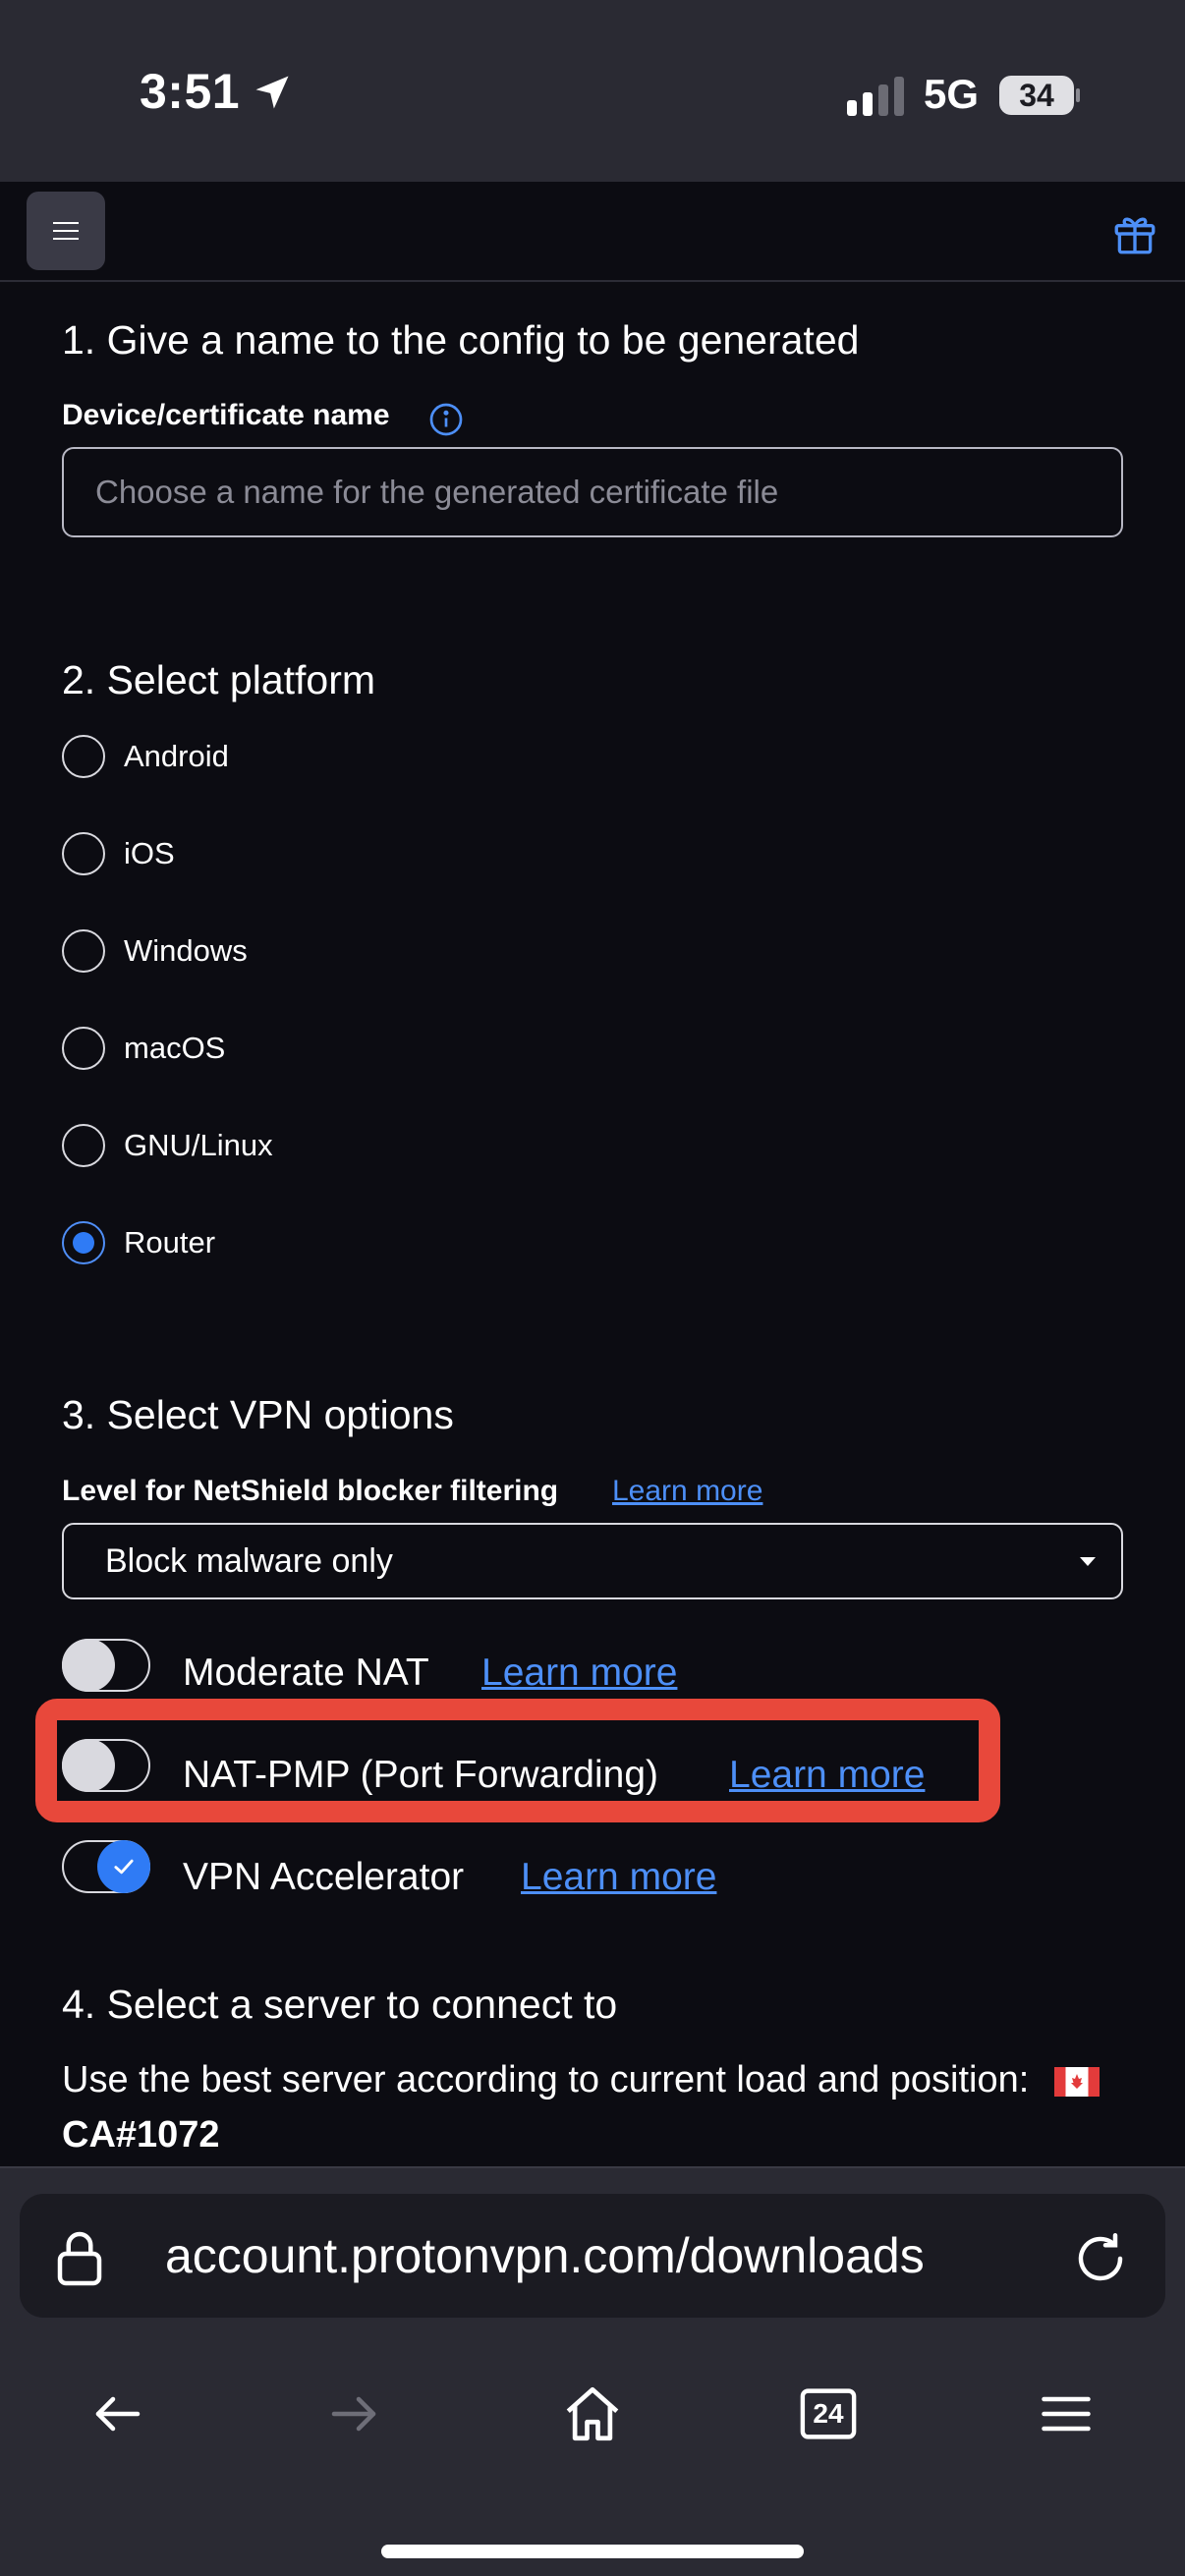 This screenshot has width=1185, height=2576. Describe the element at coordinates (175, 1048) in the screenshot. I see `platform-label: macOS` at that location.